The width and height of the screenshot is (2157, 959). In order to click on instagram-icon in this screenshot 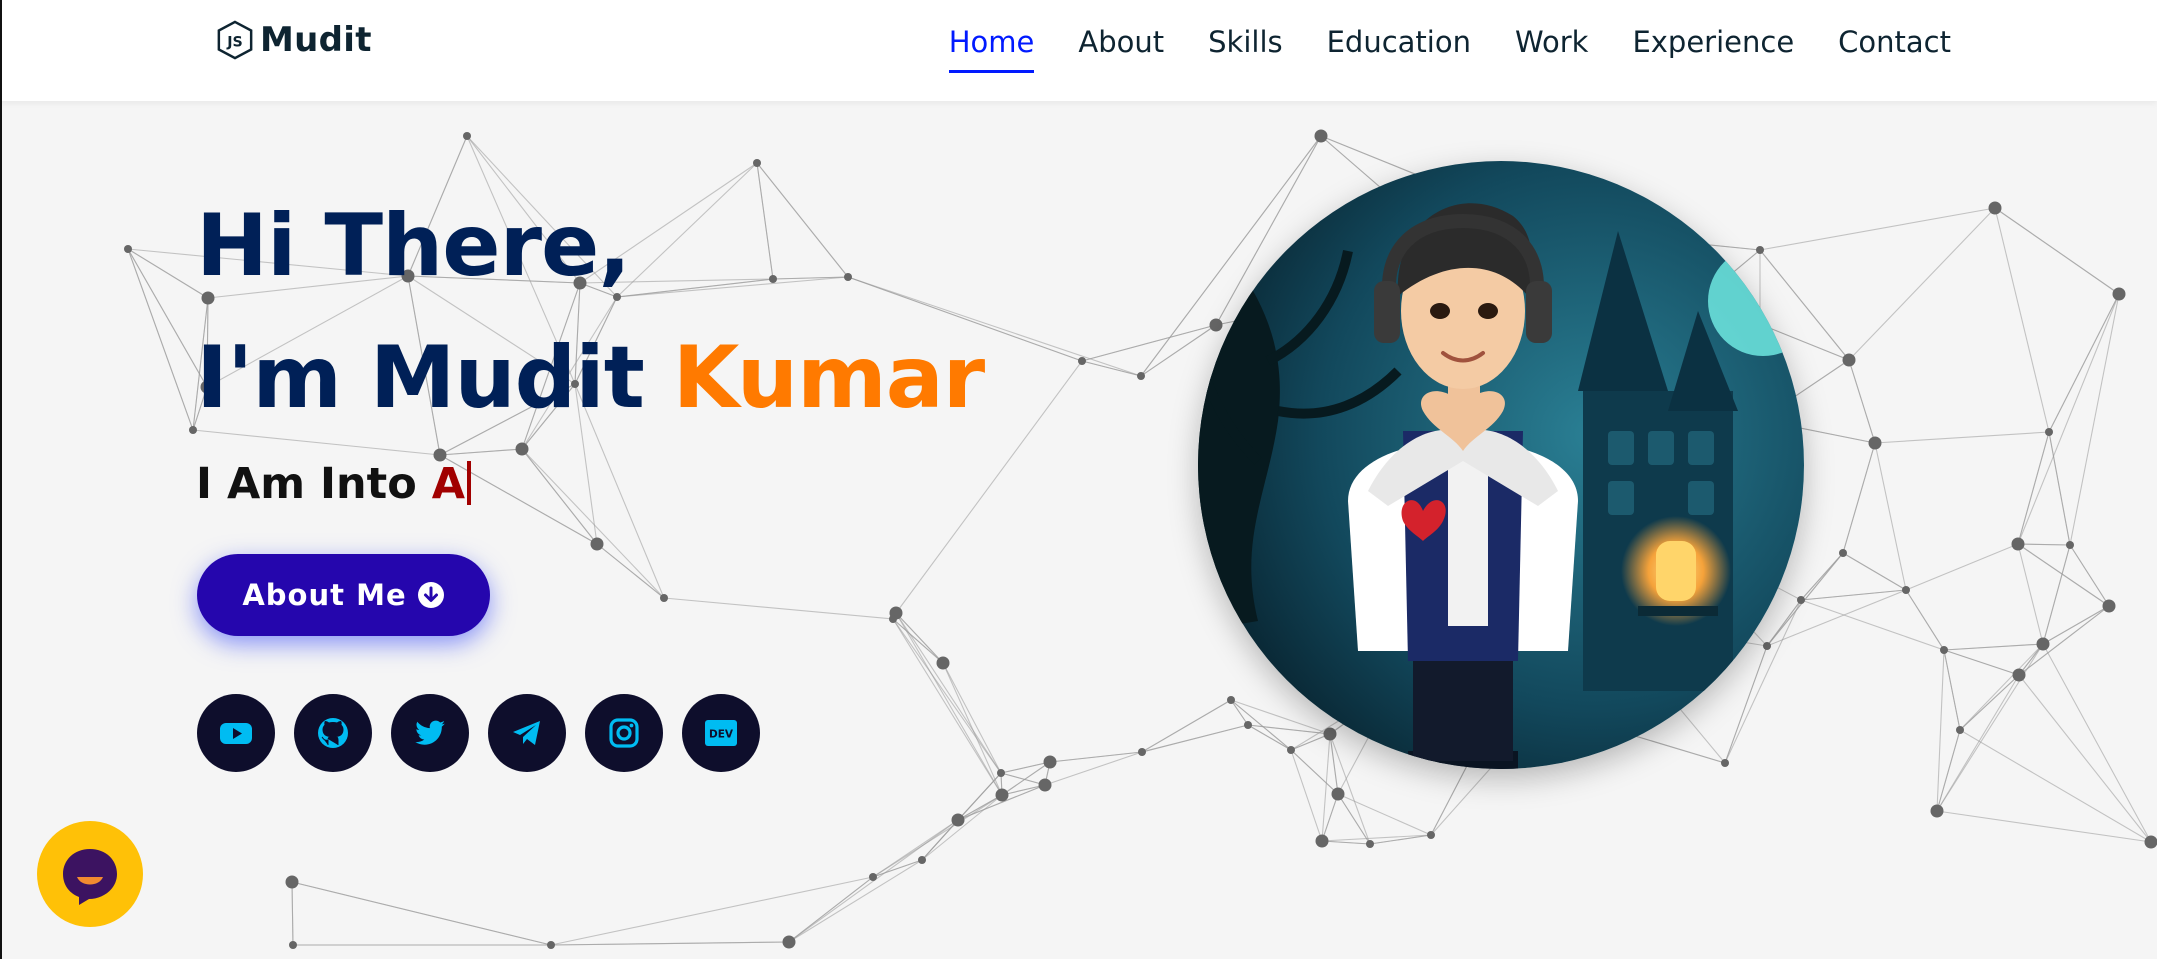, I will do `click(624, 733)`.